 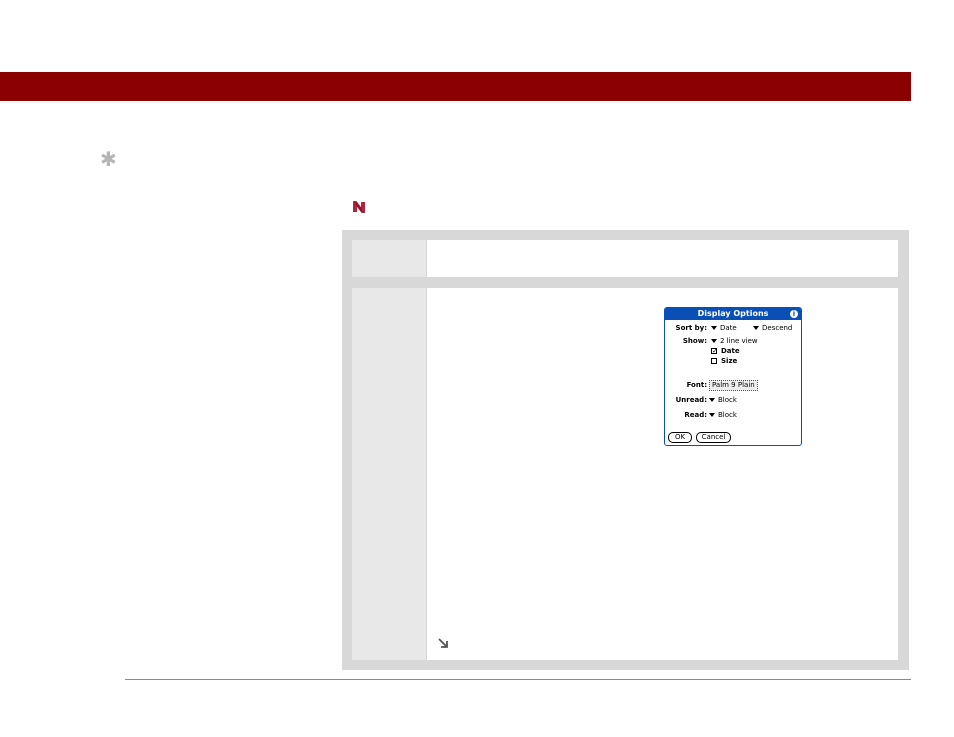 What do you see at coordinates (518, 679) in the screenshot?
I see `bottom-divider` at bounding box center [518, 679].